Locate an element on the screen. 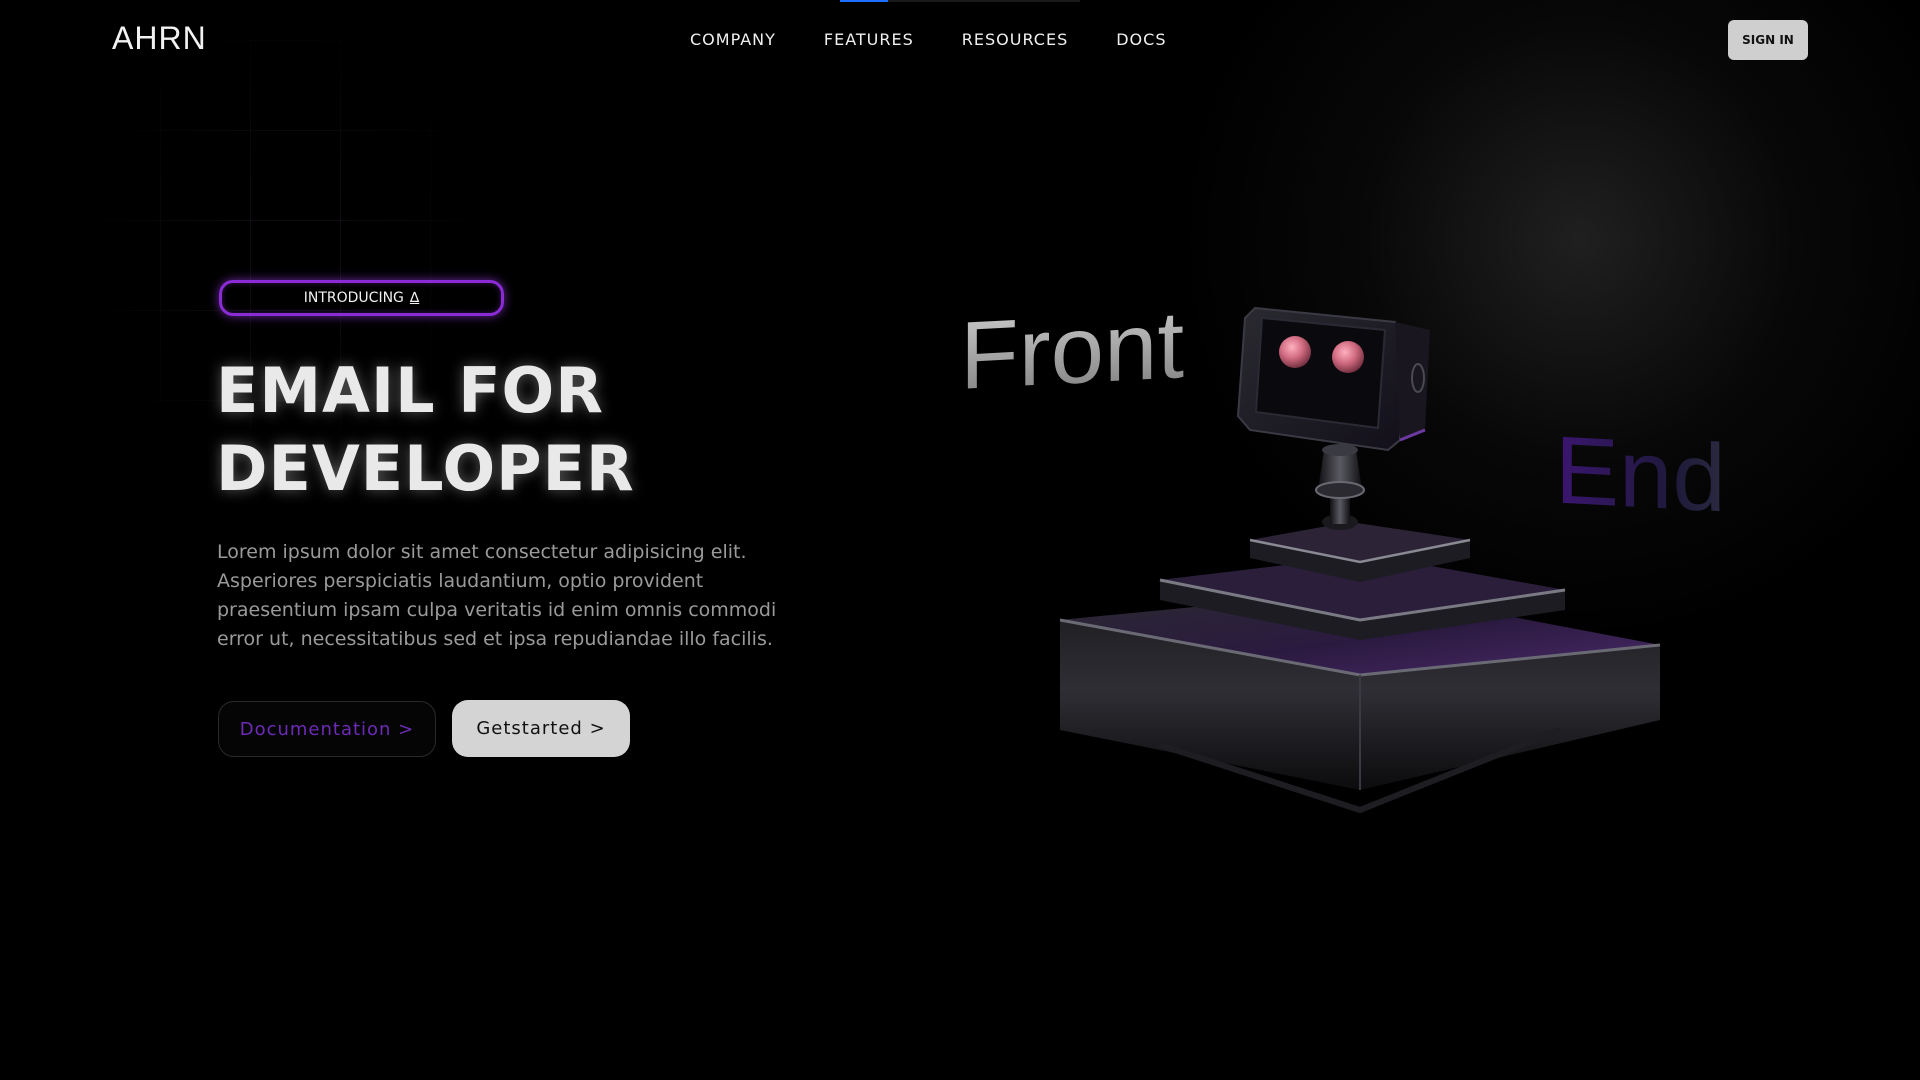 This screenshot has height=1080, width=1920. robot-neck is located at coordinates (1340, 487).